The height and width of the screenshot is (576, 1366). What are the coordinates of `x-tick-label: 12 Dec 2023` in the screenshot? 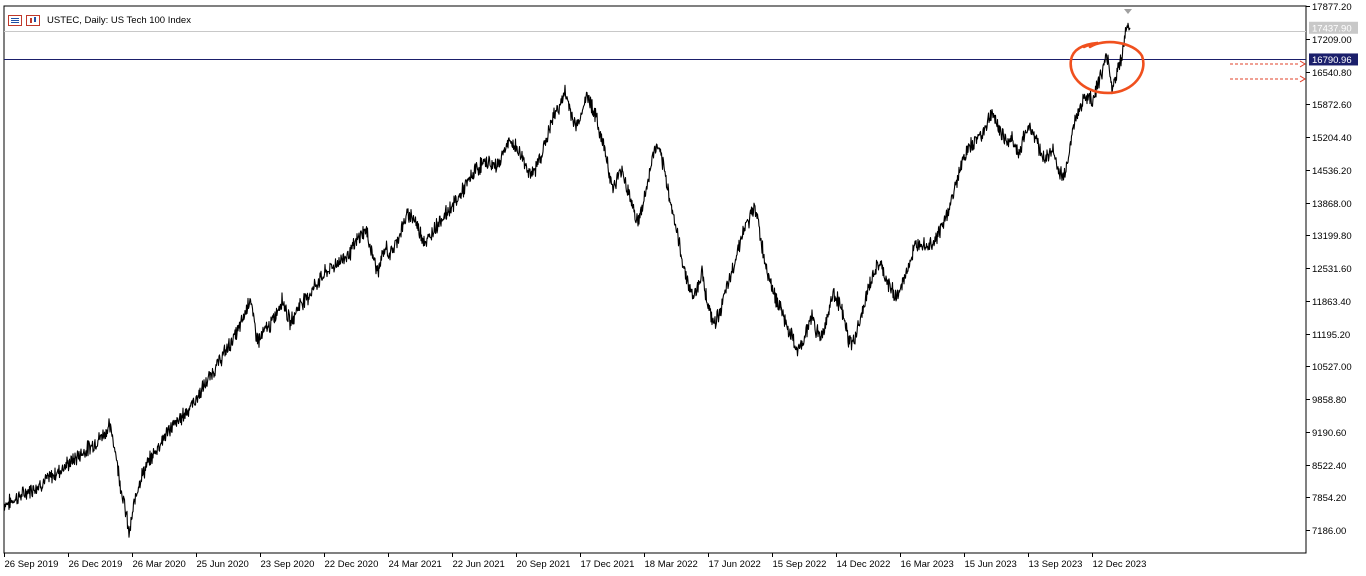 It's located at (1120, 564).